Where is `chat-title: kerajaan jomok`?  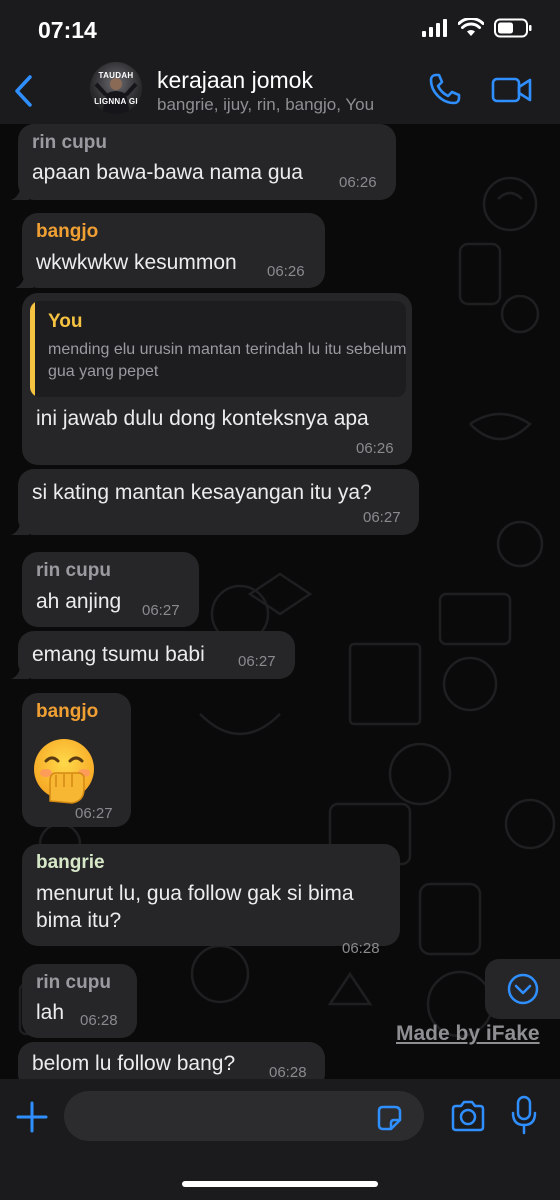
chat-title: kerajaan jomok is located at coordinates (235, 80).